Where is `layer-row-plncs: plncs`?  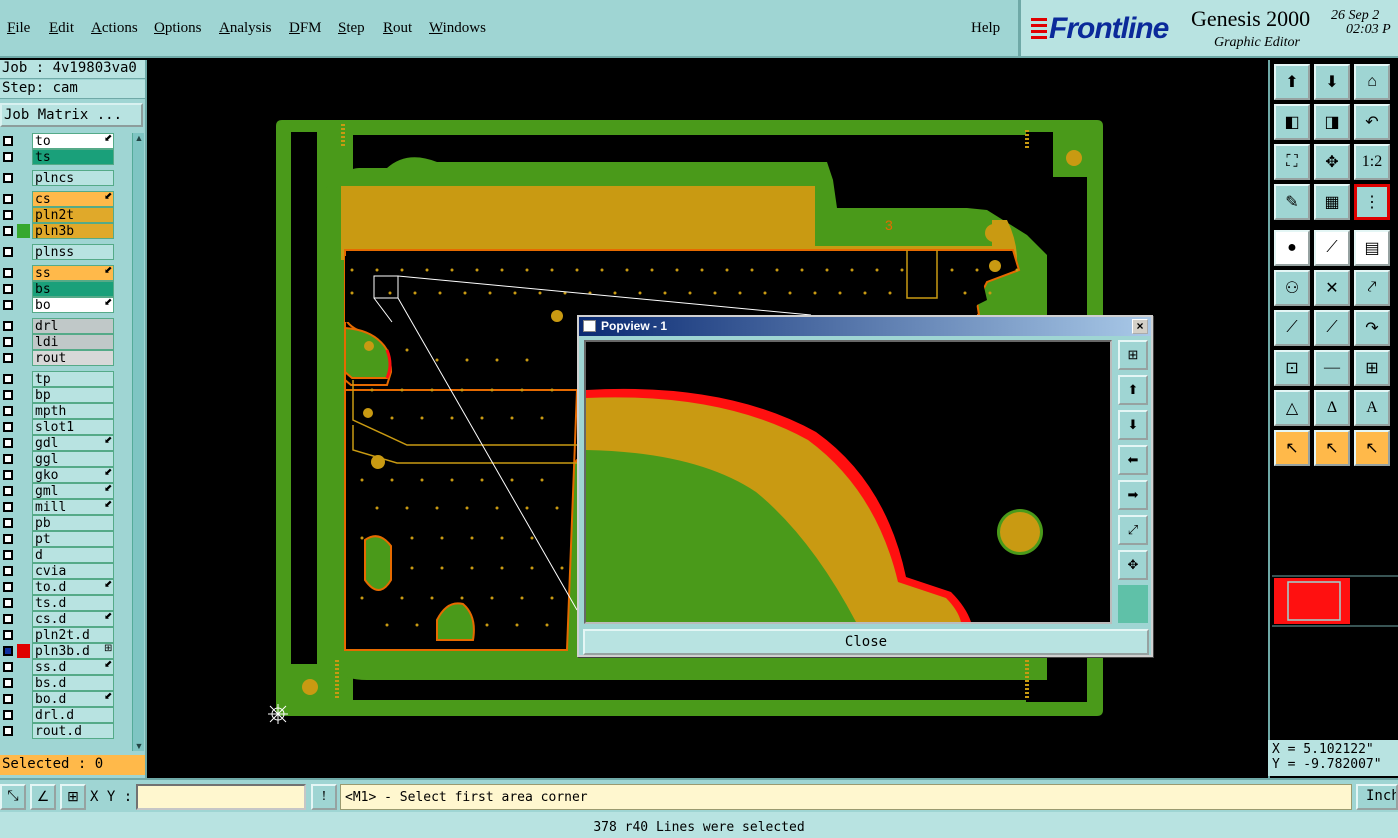 layer-row-plncs: plncs is located at coordinates (66, 178).